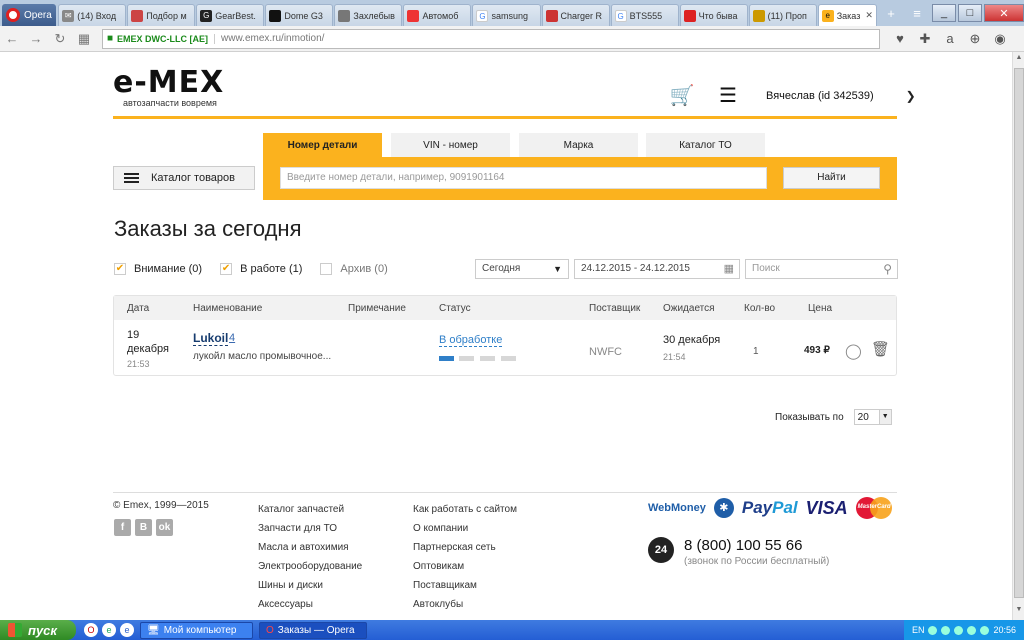 This screenshot has width=1024, height=640. I want to click on find-button: Найти, so click(831, 178).